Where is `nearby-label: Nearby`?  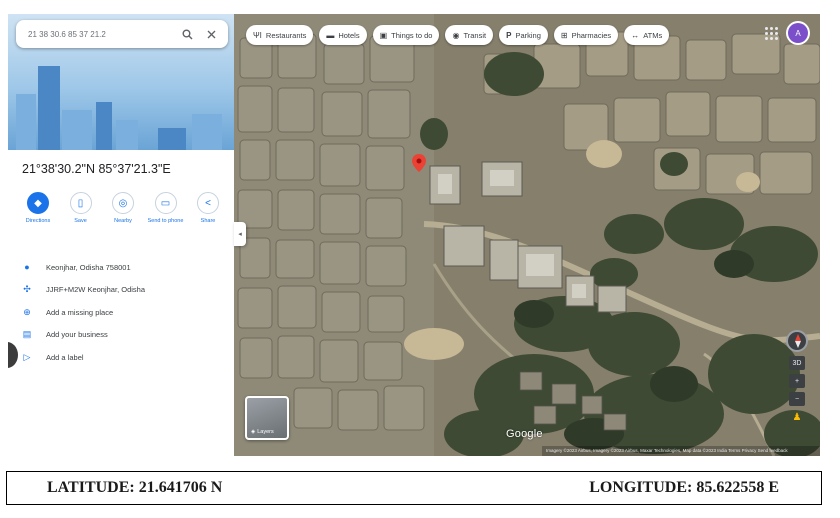 nearby-label: Nearby is located at coordinates (123, 221).